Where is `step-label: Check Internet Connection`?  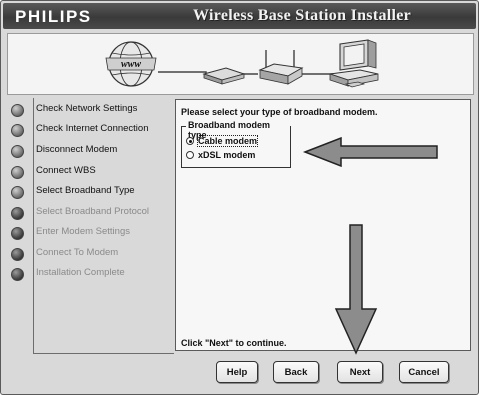 step-label: Check Internet Connection is located at coordinates (92, 128).